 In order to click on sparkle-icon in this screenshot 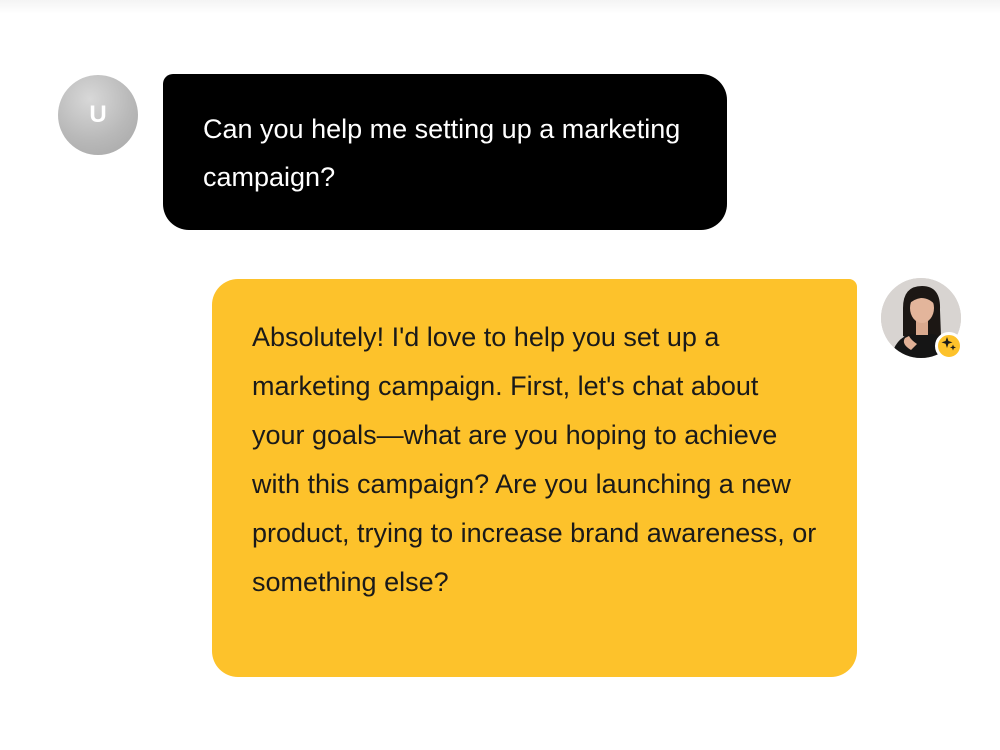, I will do `click(949, 346)`.